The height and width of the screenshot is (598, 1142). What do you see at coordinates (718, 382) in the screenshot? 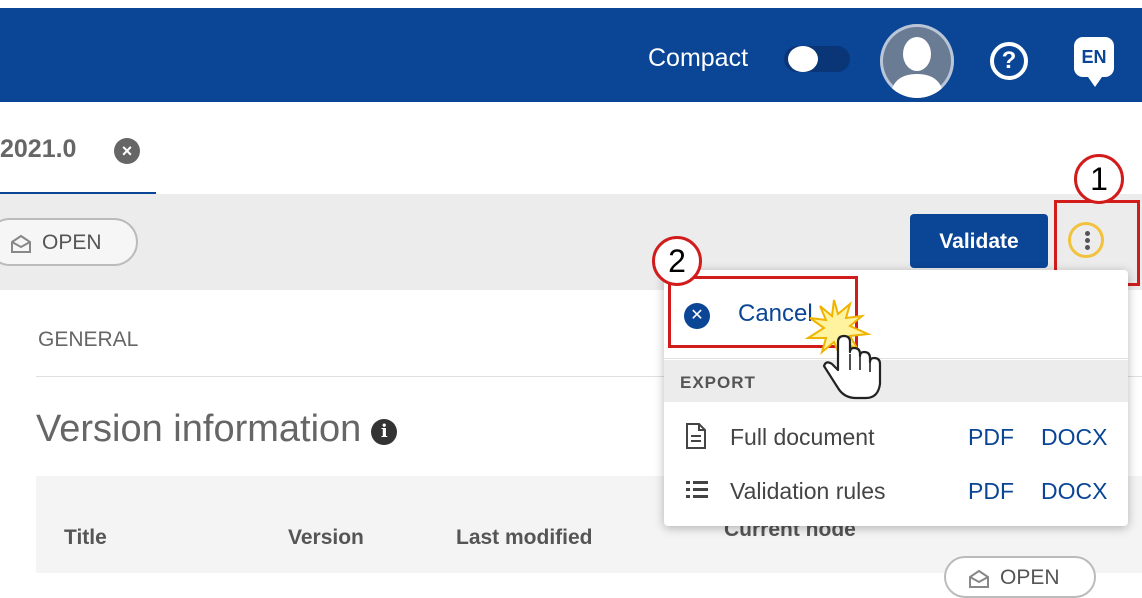
I see `export-section-label: EXPORT` at bounding box center [718, 382].